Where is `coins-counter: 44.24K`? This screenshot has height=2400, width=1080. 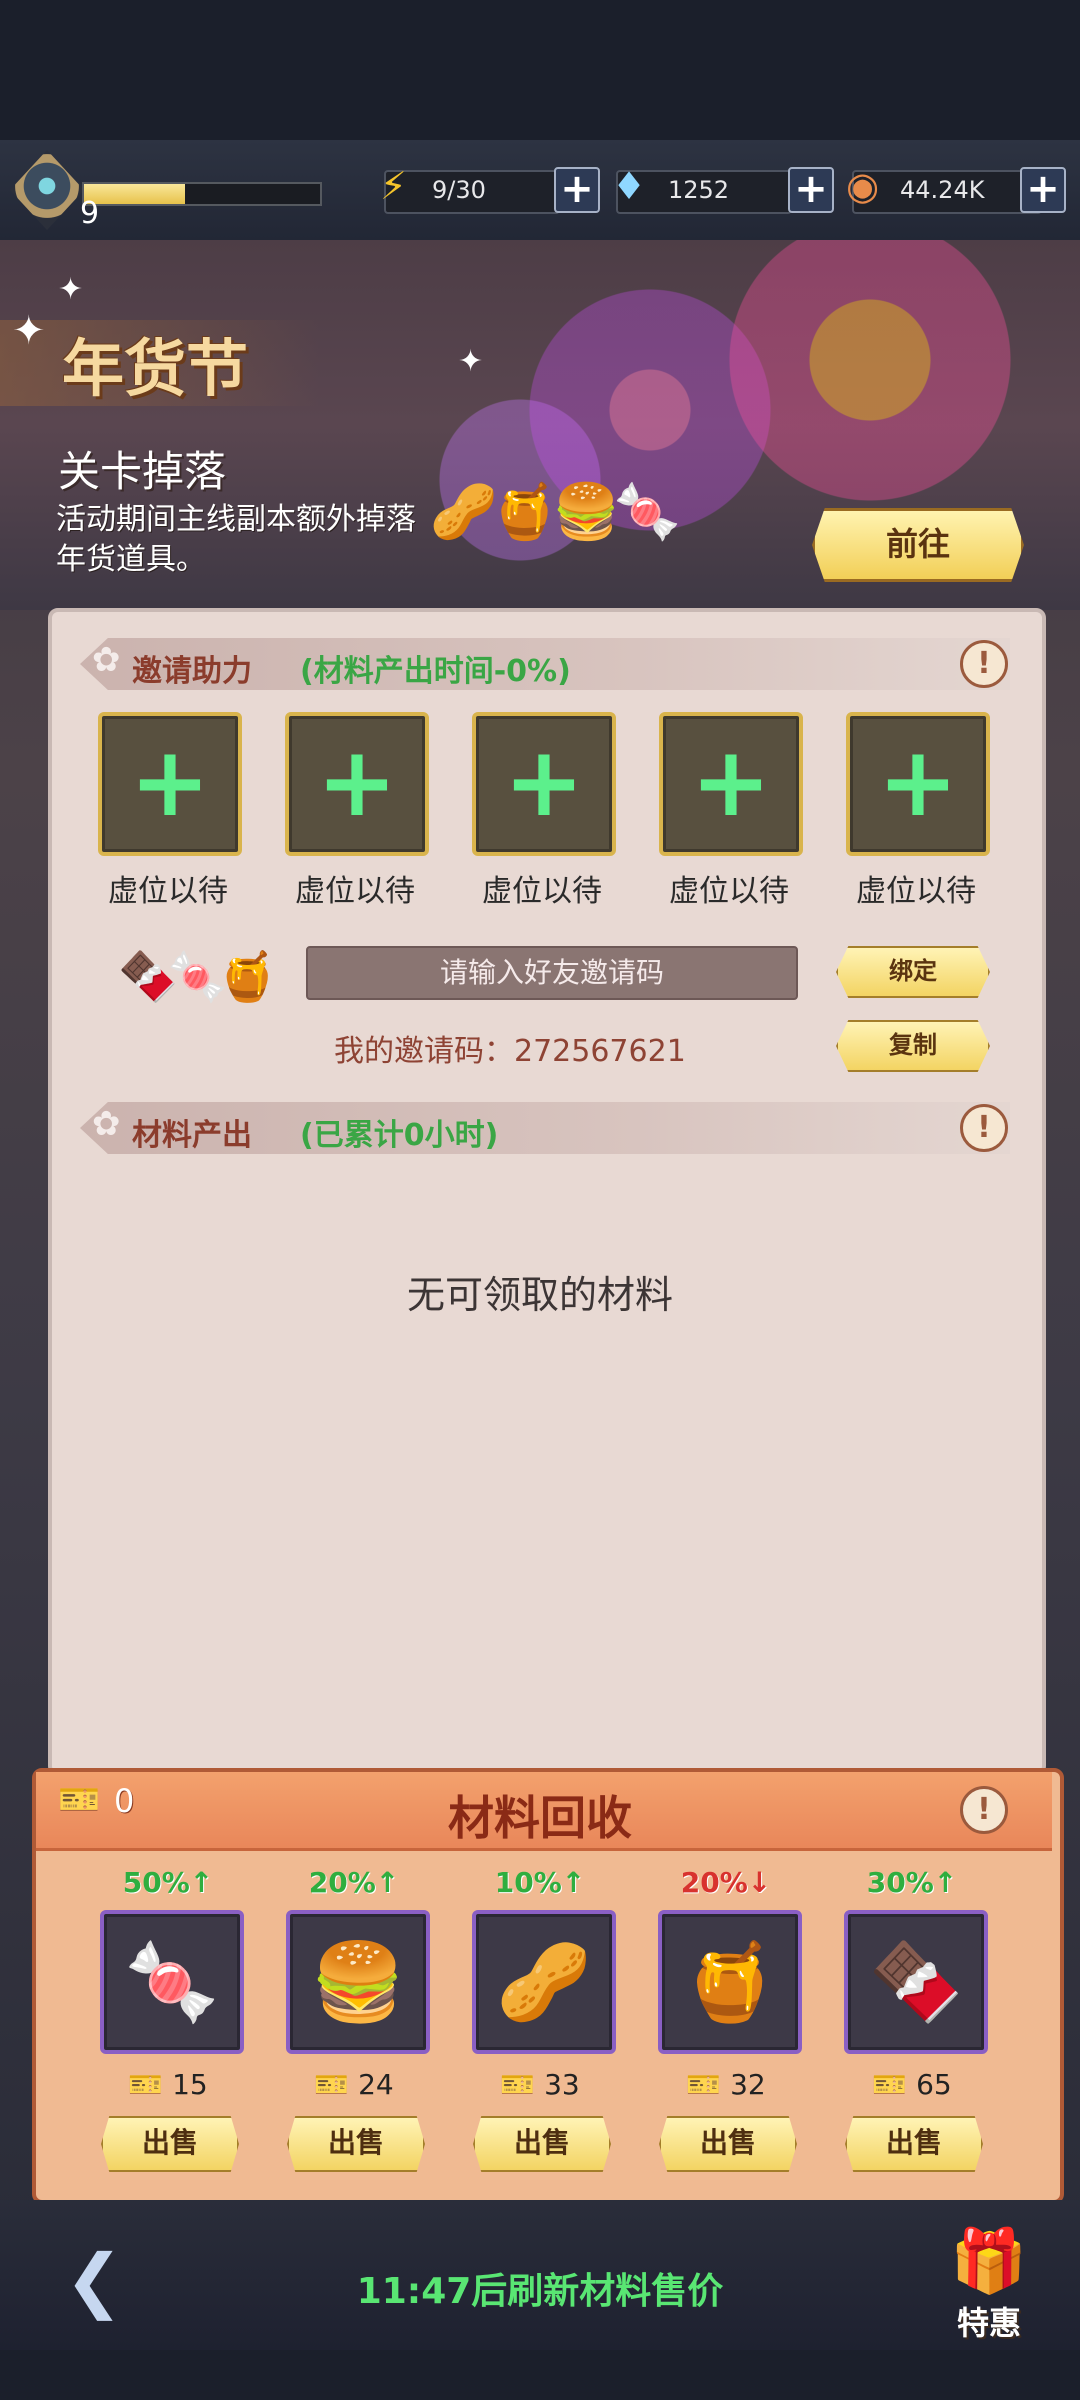 coins-counter: 44.24K is located at coordinates (947, 192).